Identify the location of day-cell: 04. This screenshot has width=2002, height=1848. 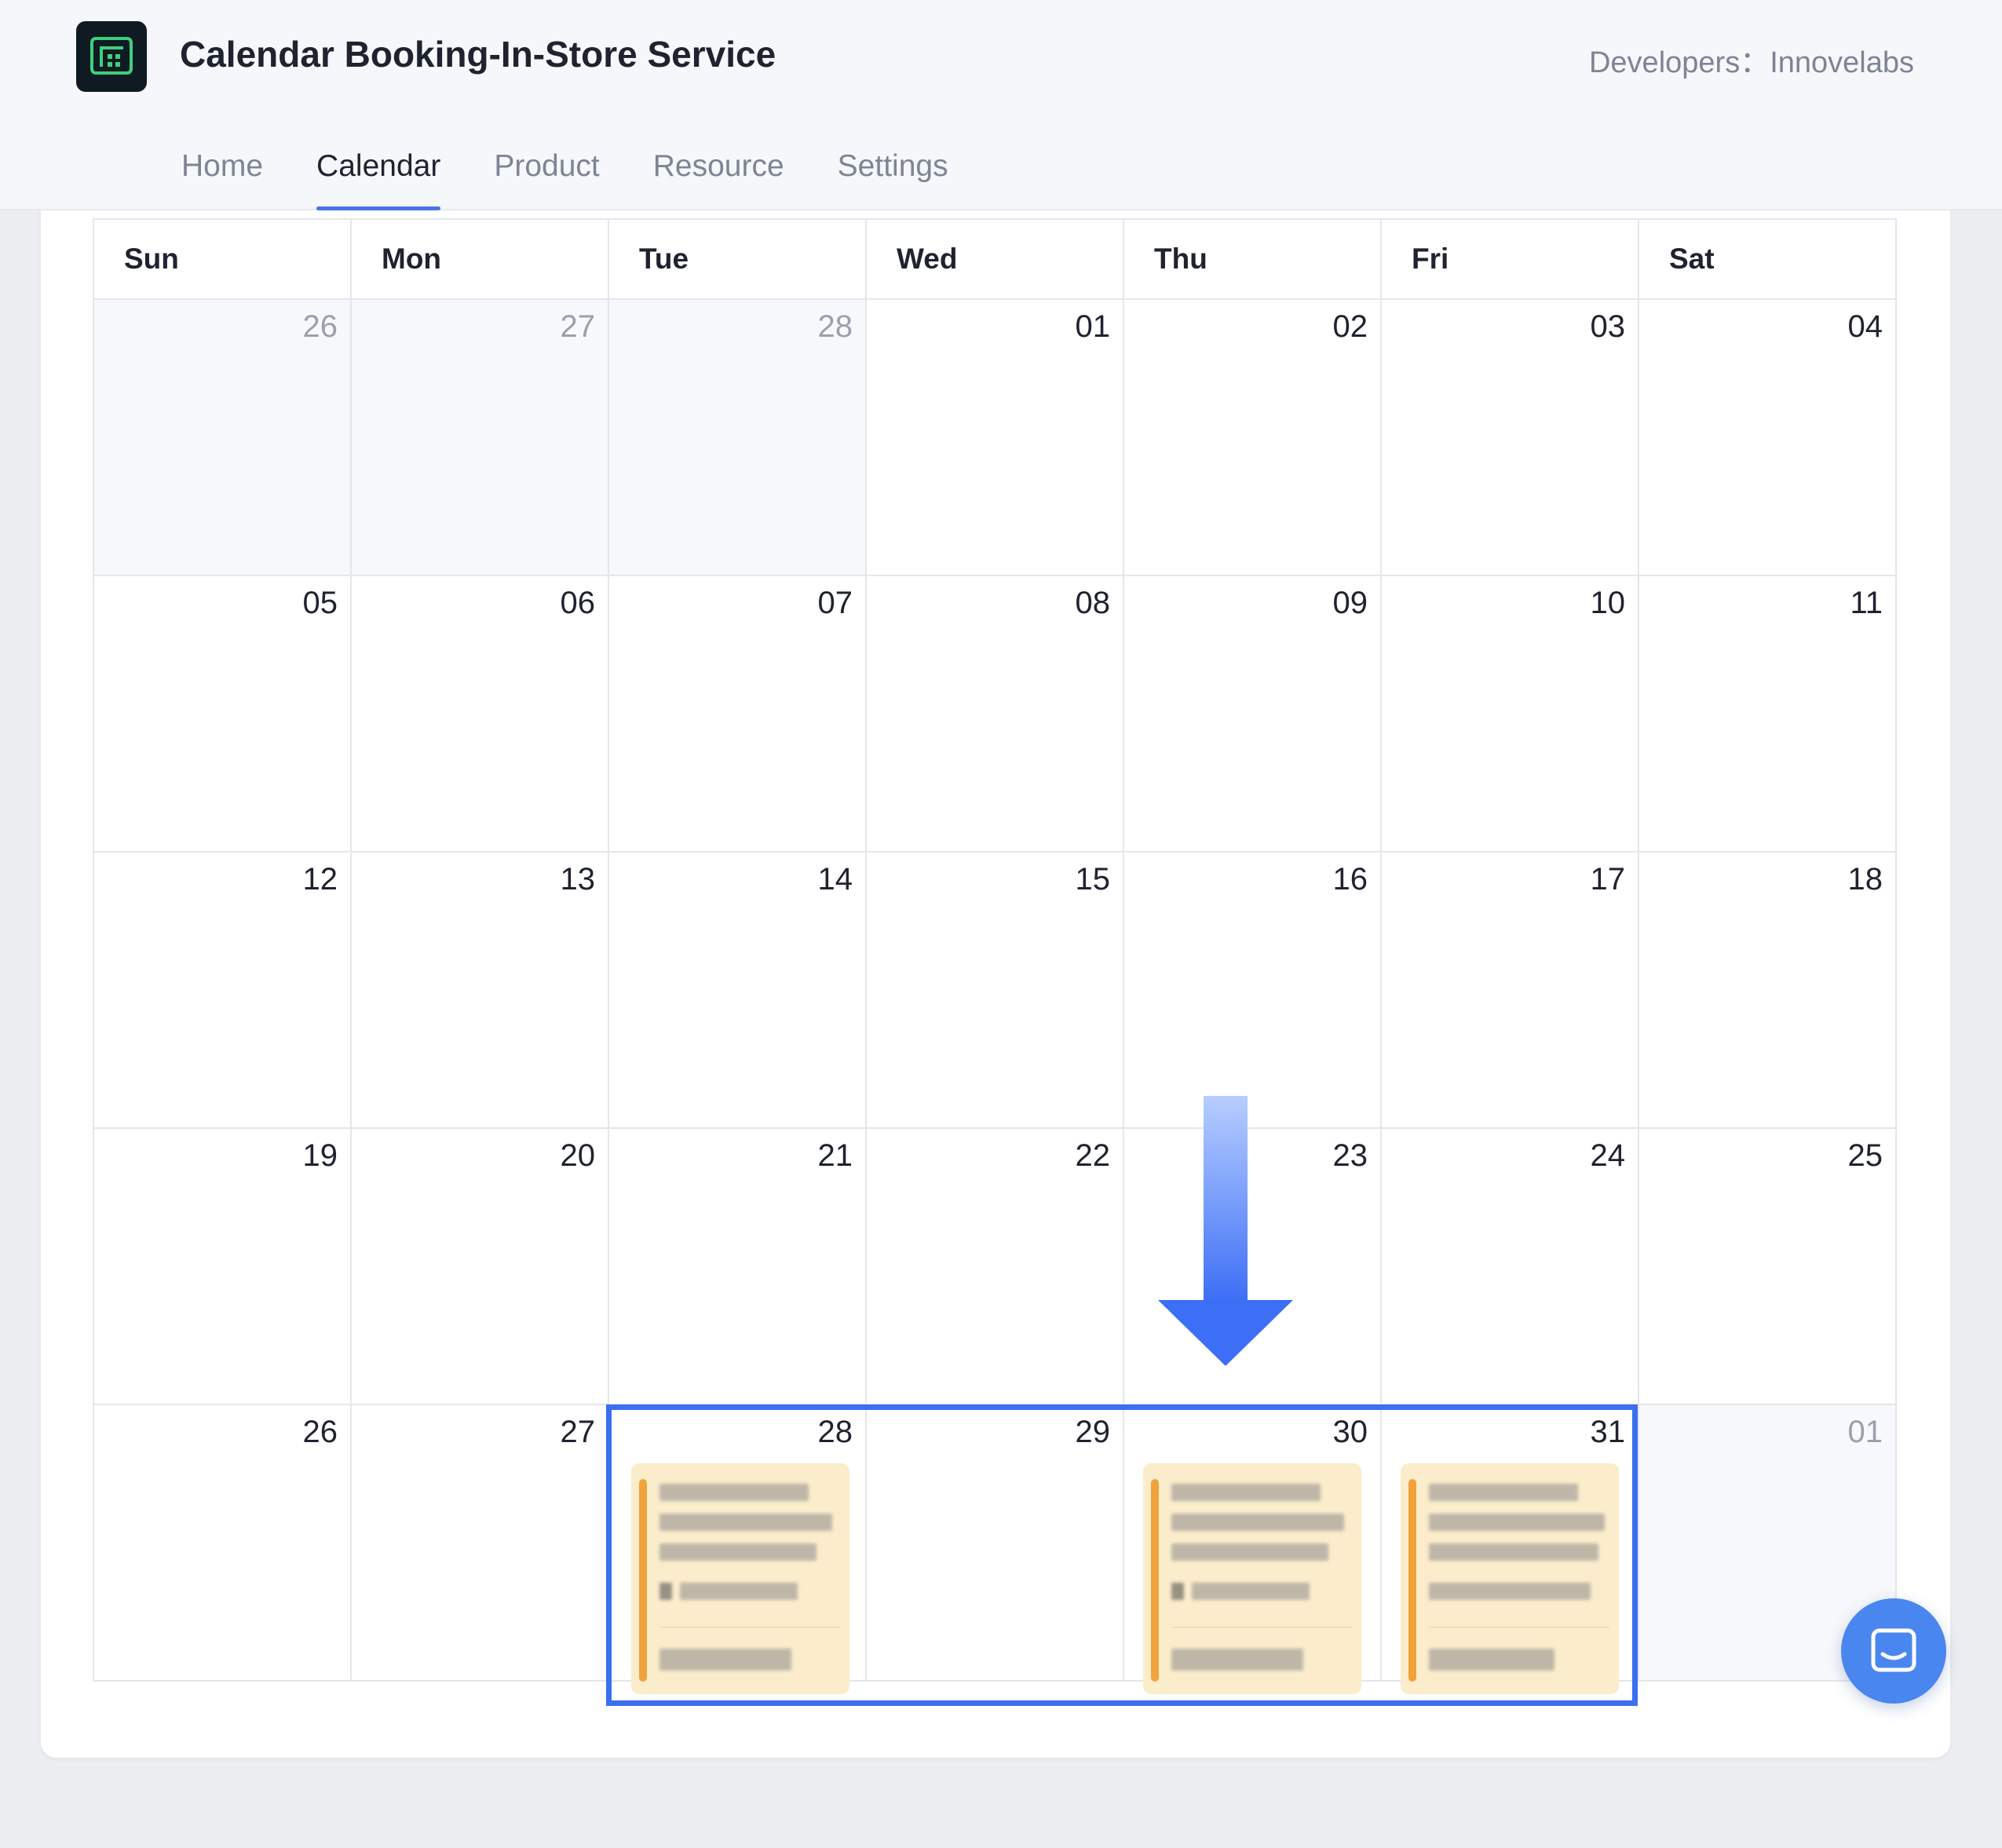
(1768, 438).